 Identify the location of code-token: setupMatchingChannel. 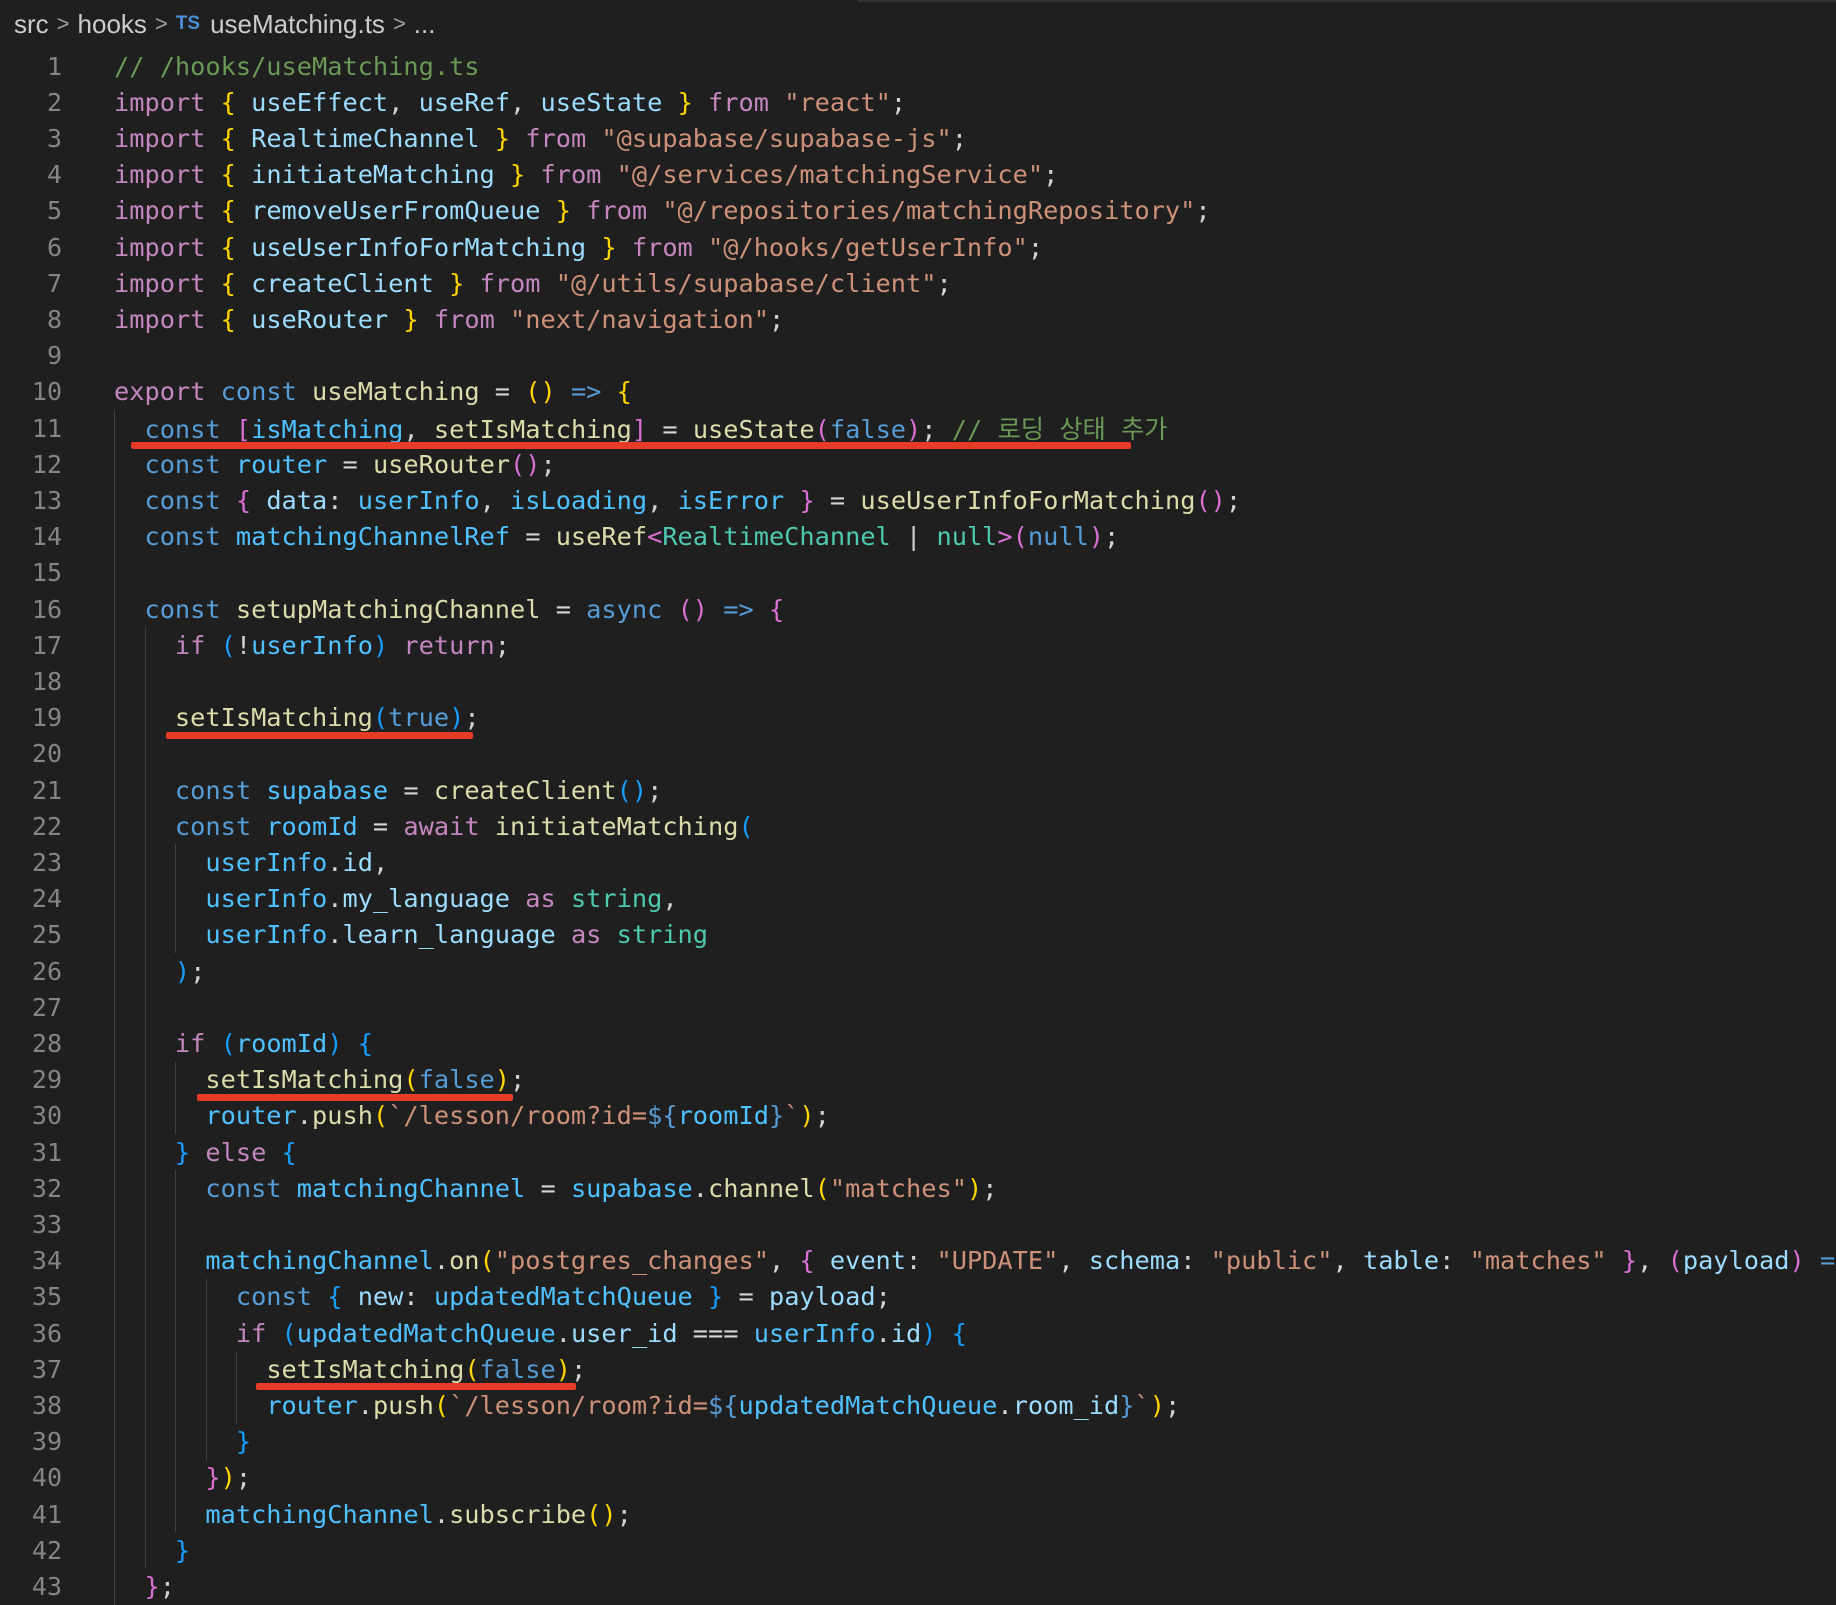
(388, 609).